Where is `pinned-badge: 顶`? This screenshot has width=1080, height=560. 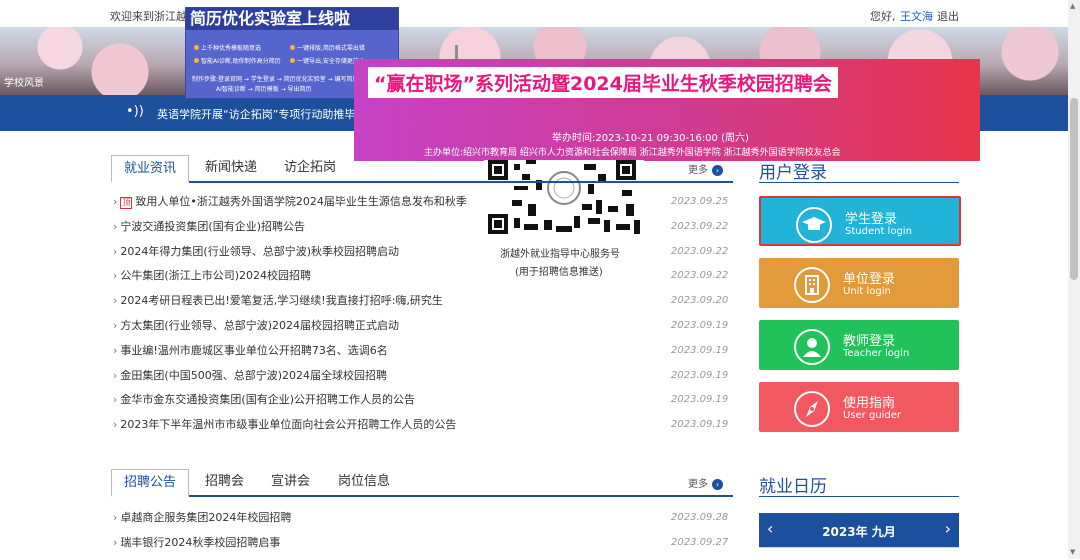 pinned-badge: 顶 is located at coordinates (126, 203).